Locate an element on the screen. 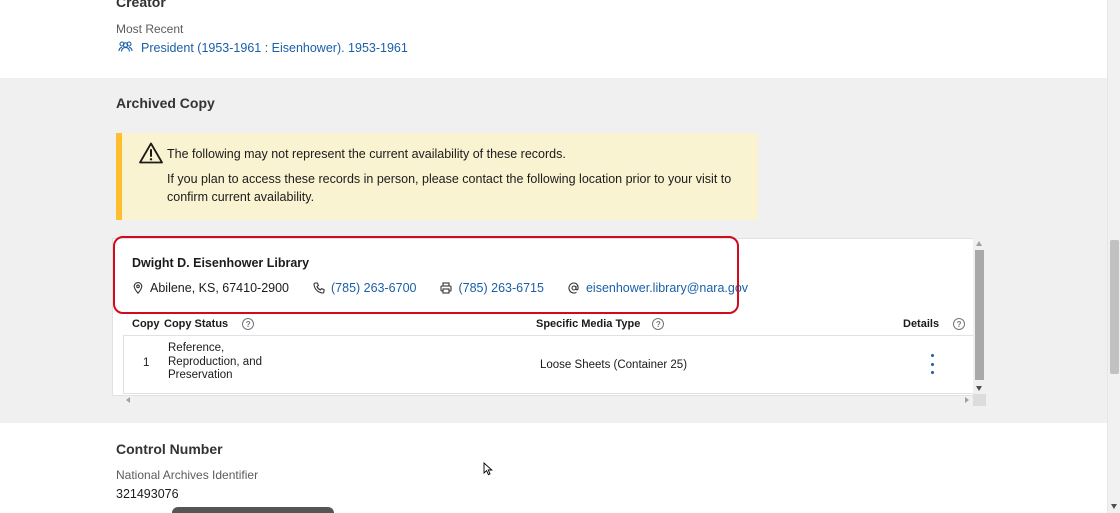  address-item: Abilene, KS, 67410-2900 is located at coordinates (210, 288).